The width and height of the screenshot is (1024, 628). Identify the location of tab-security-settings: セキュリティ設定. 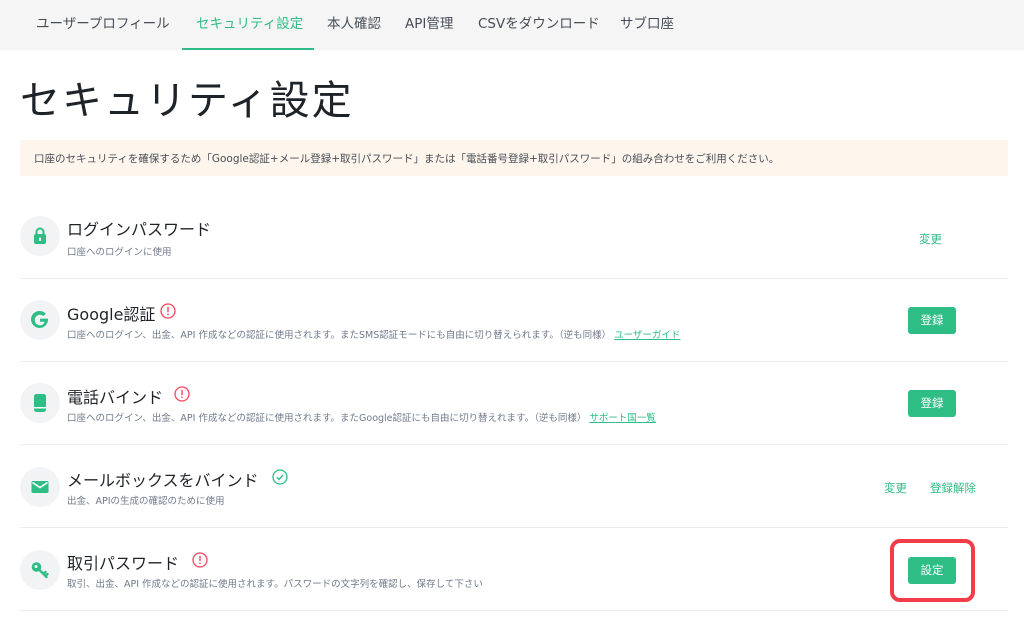
(249, 25).